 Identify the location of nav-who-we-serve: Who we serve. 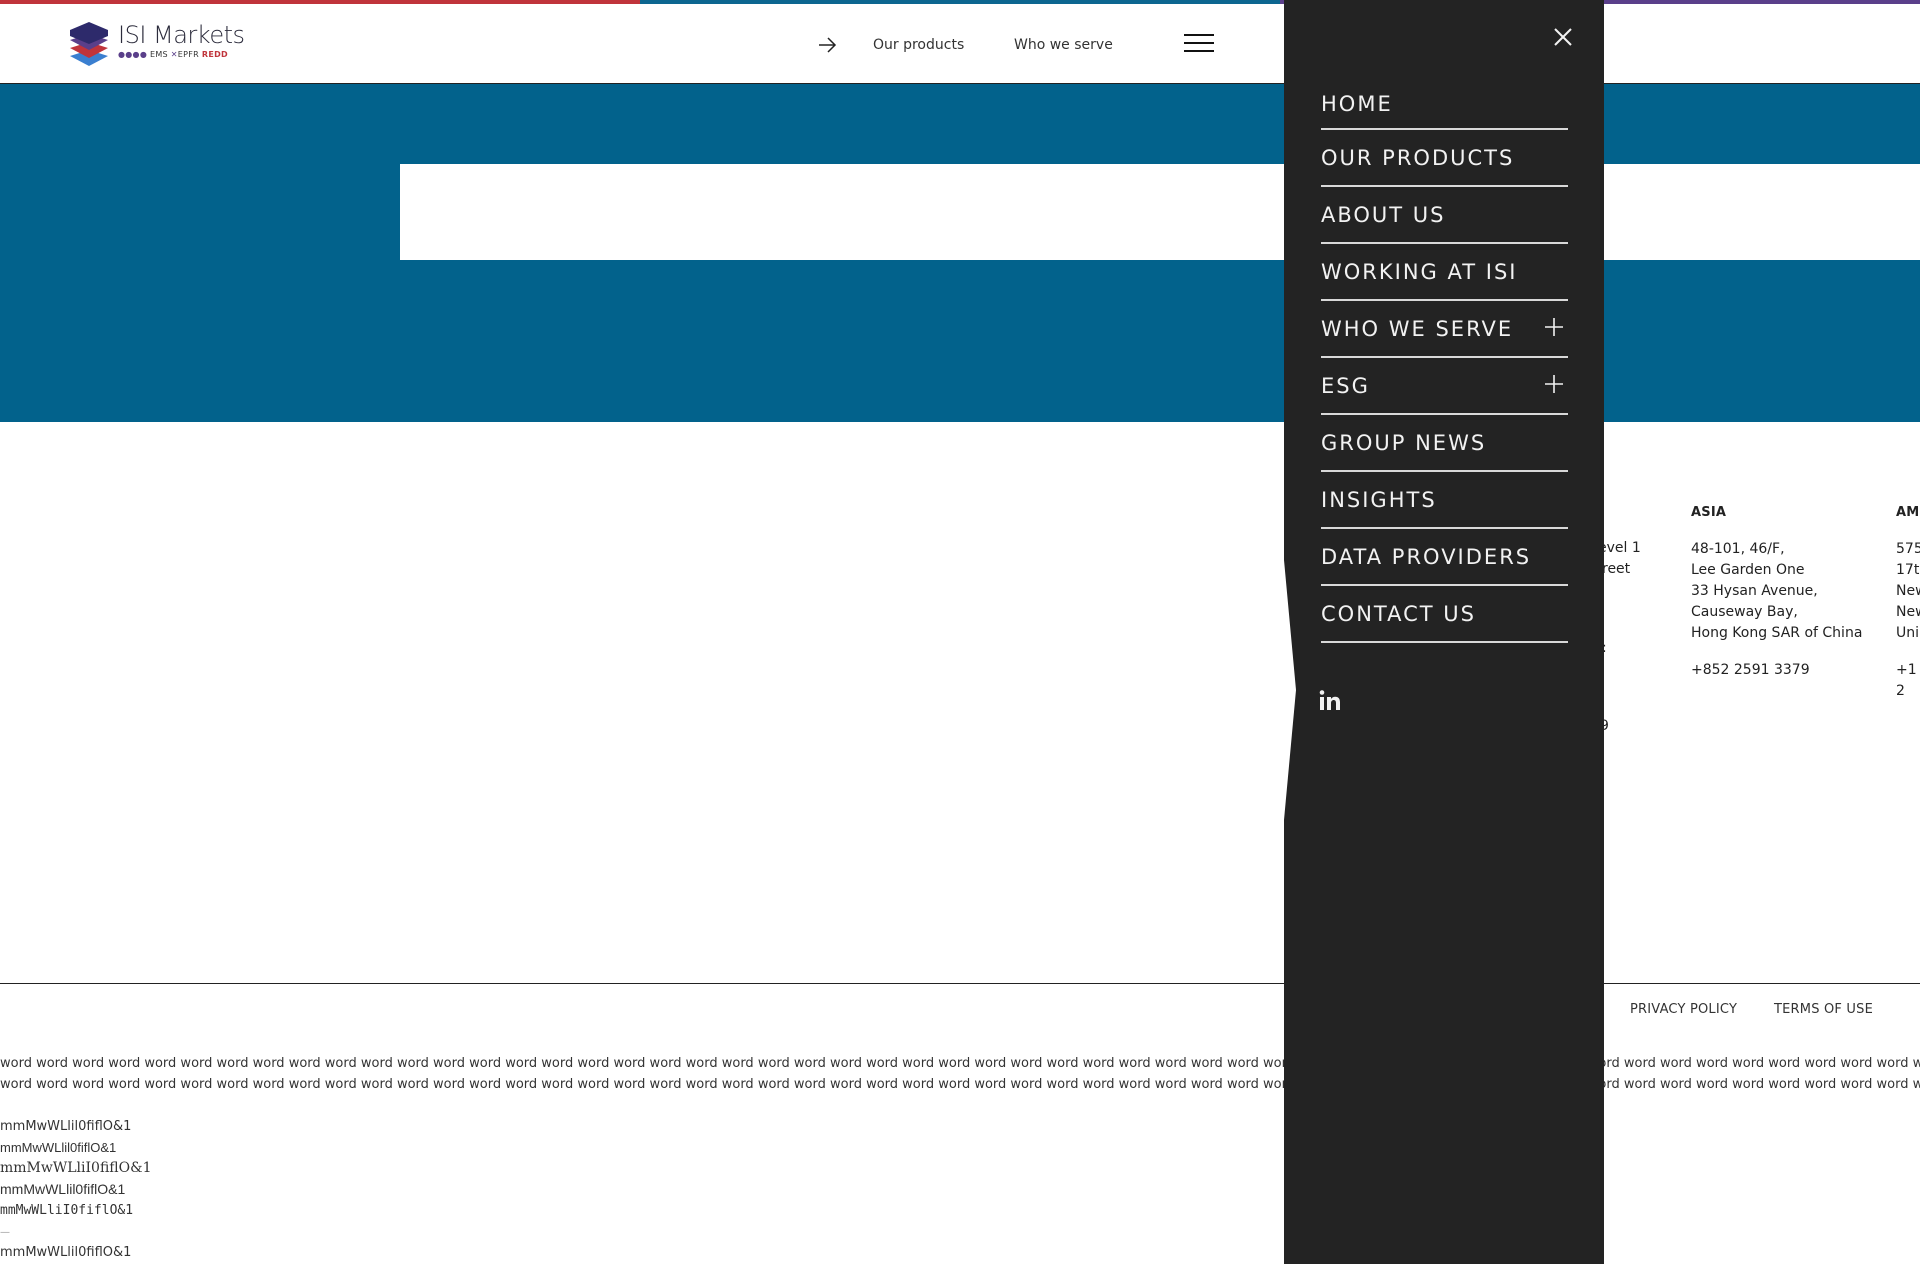
(1063, 45).